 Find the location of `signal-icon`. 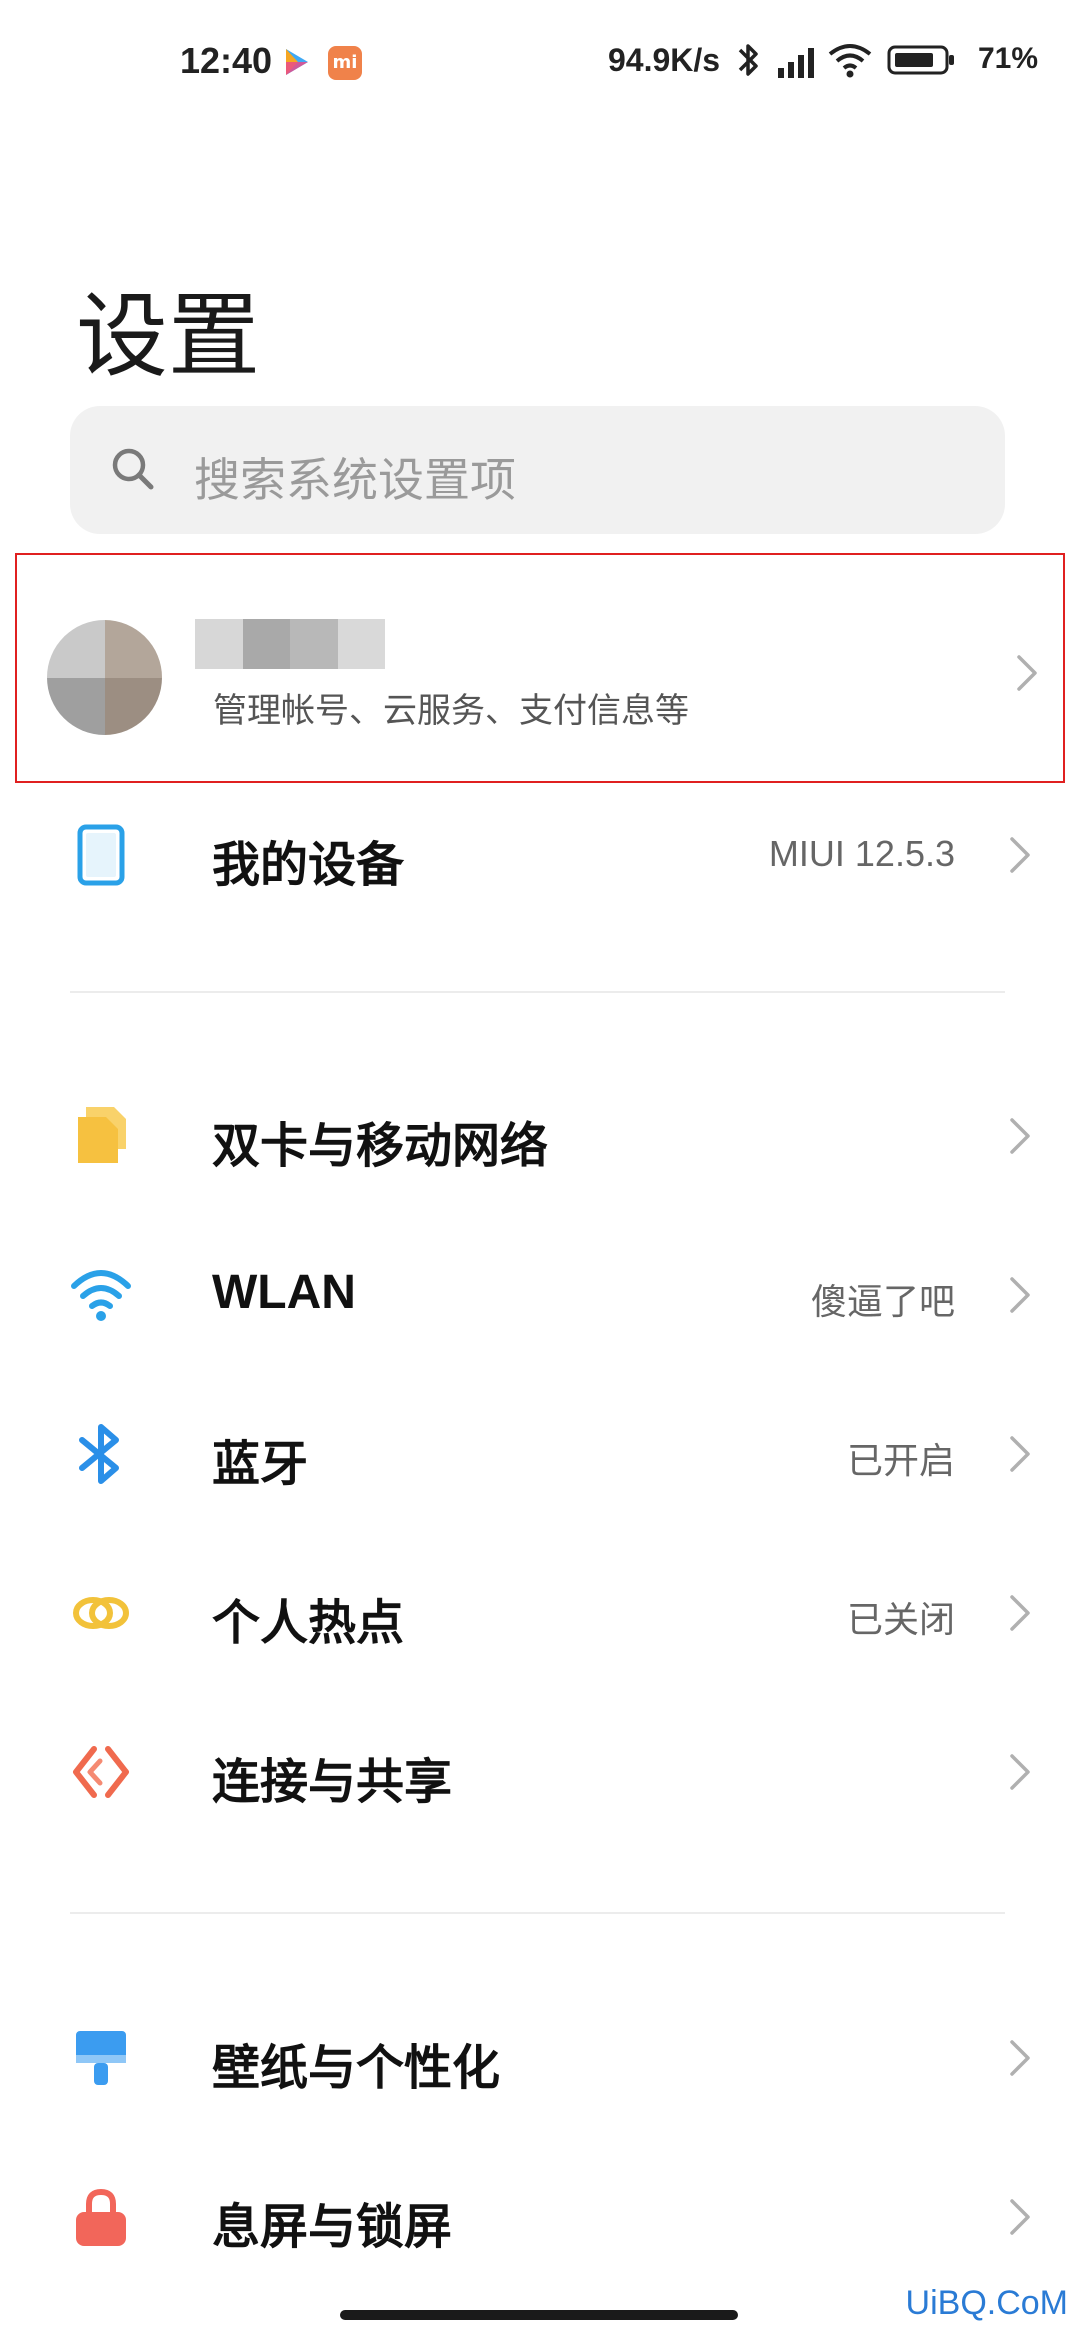

signal-icon is located at coordinates (796, 63).